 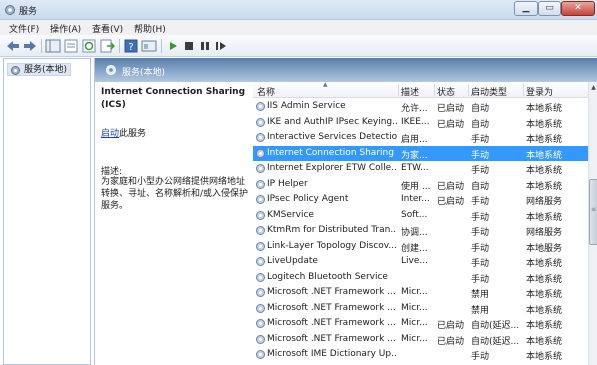 What do you see at coordinates (287, 183) in the screenshot?
I see `service-name: IP Helper` at bounding box center [287, 183].